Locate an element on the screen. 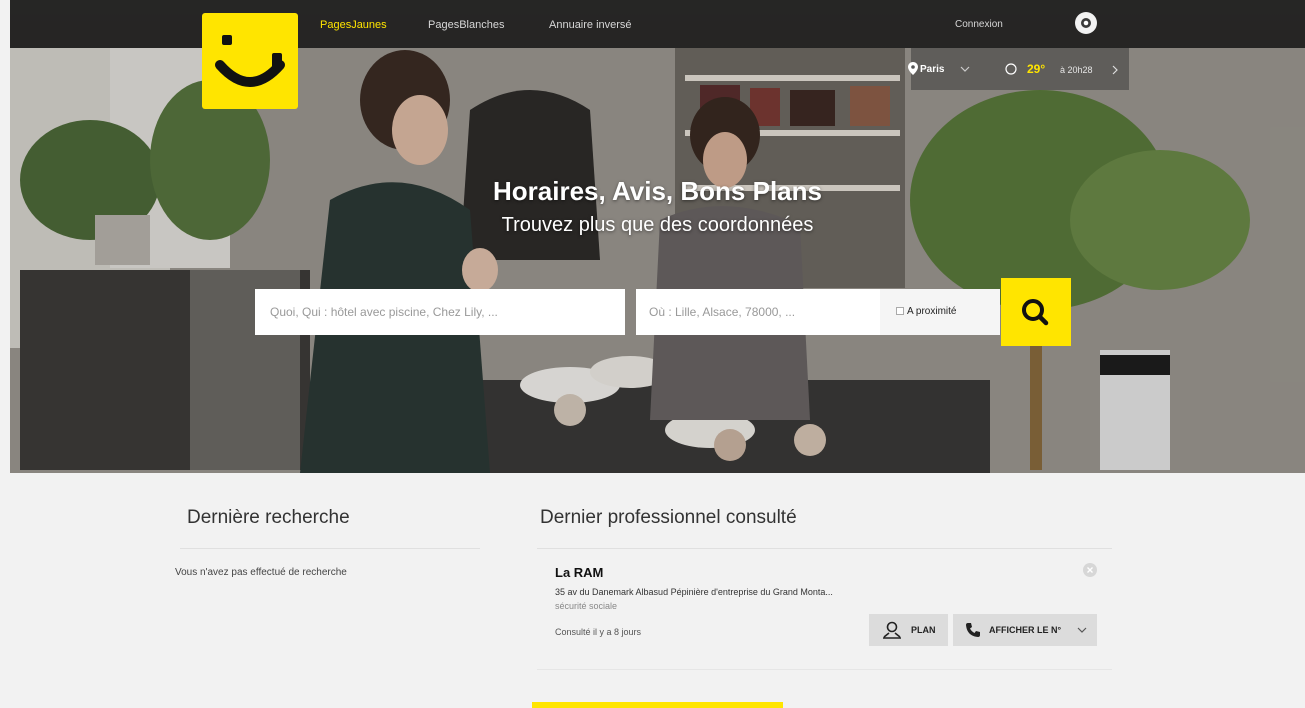  pagesjaunes-logo is located at coordinates (250, 61).